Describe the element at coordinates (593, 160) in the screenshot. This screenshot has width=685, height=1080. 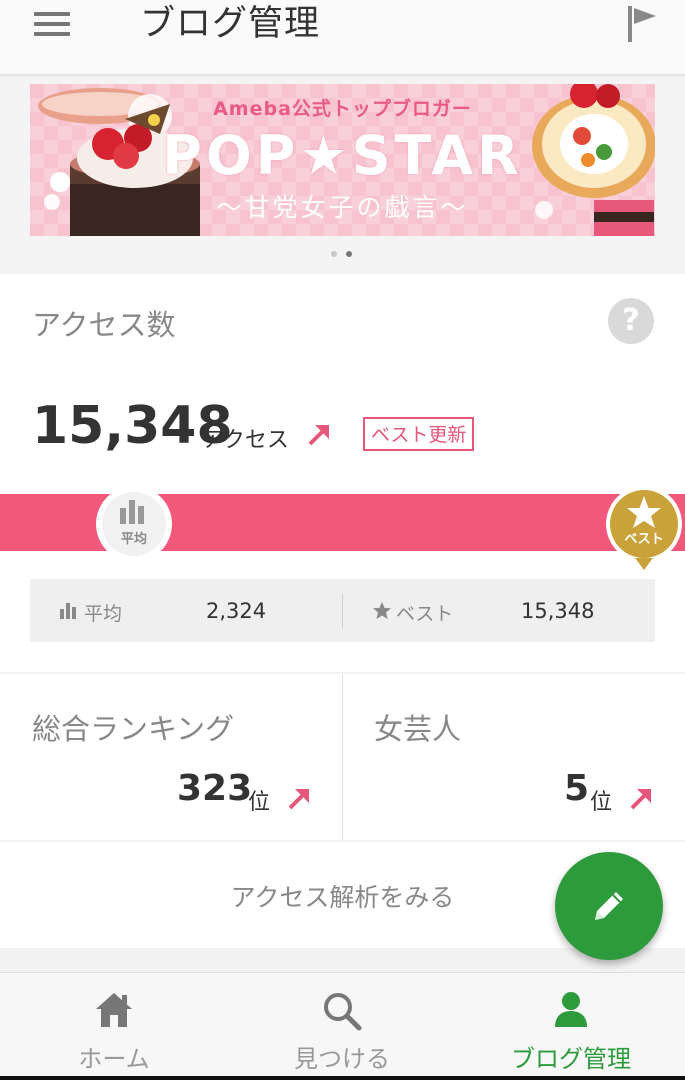
I see `cake-illustration-right` at that location.